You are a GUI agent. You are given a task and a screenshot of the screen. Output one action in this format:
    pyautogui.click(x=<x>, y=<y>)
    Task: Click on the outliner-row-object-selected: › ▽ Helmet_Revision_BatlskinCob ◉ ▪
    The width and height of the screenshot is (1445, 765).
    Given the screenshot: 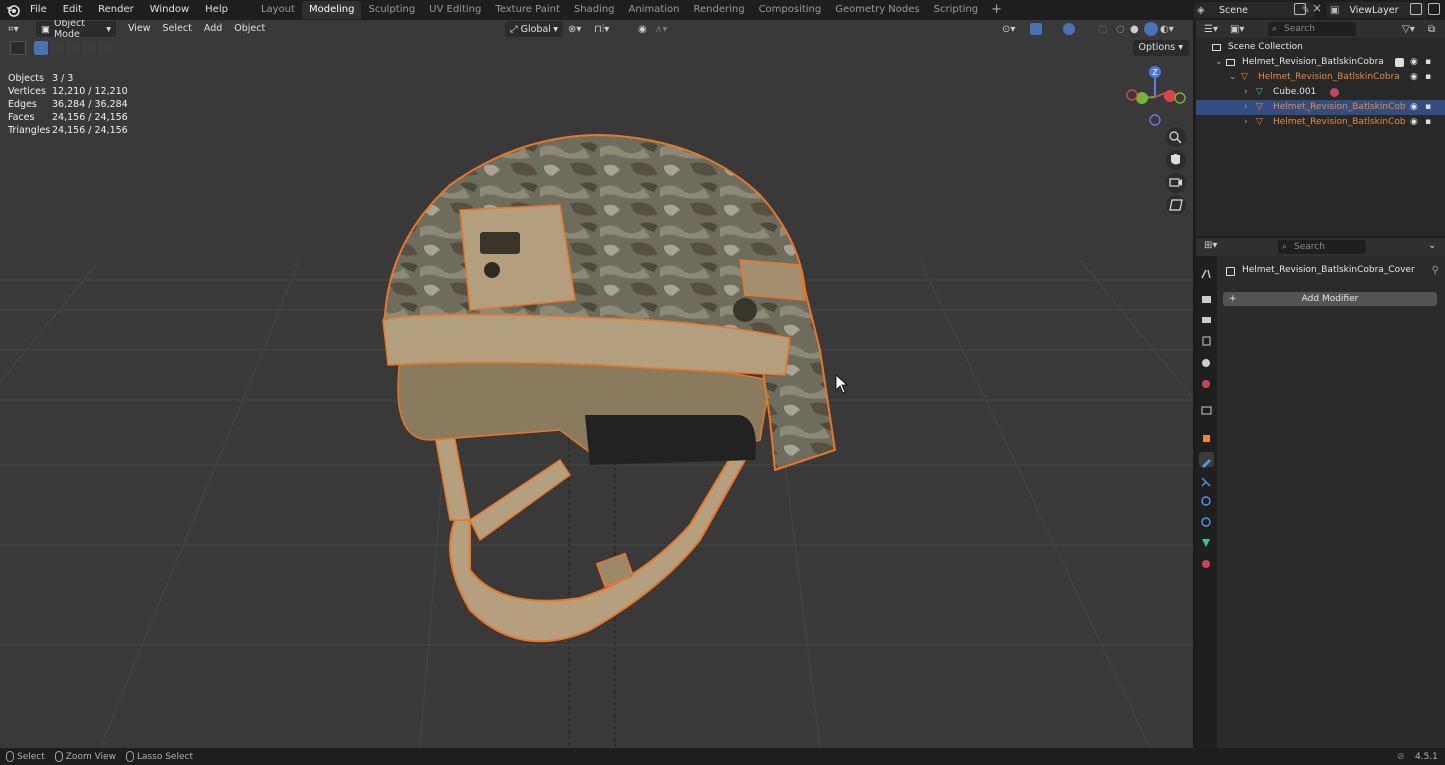 What is the action you would take?
    pyautogui.click(x=1320, y=107)
    